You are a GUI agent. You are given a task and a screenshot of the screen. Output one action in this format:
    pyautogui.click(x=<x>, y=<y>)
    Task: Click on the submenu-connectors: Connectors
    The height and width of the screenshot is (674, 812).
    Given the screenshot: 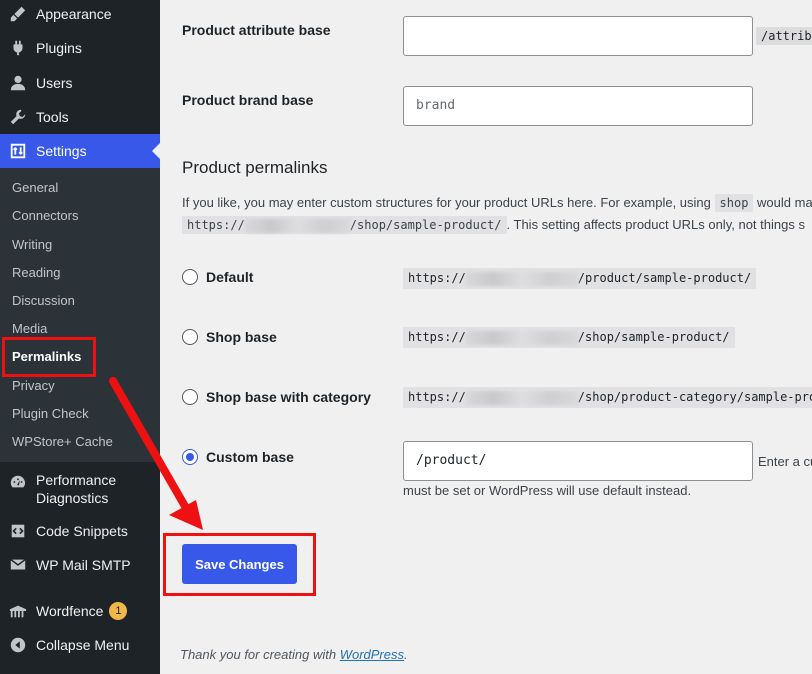 What is the action you would take?
    pyautogui.click(x=45, y=216)
    